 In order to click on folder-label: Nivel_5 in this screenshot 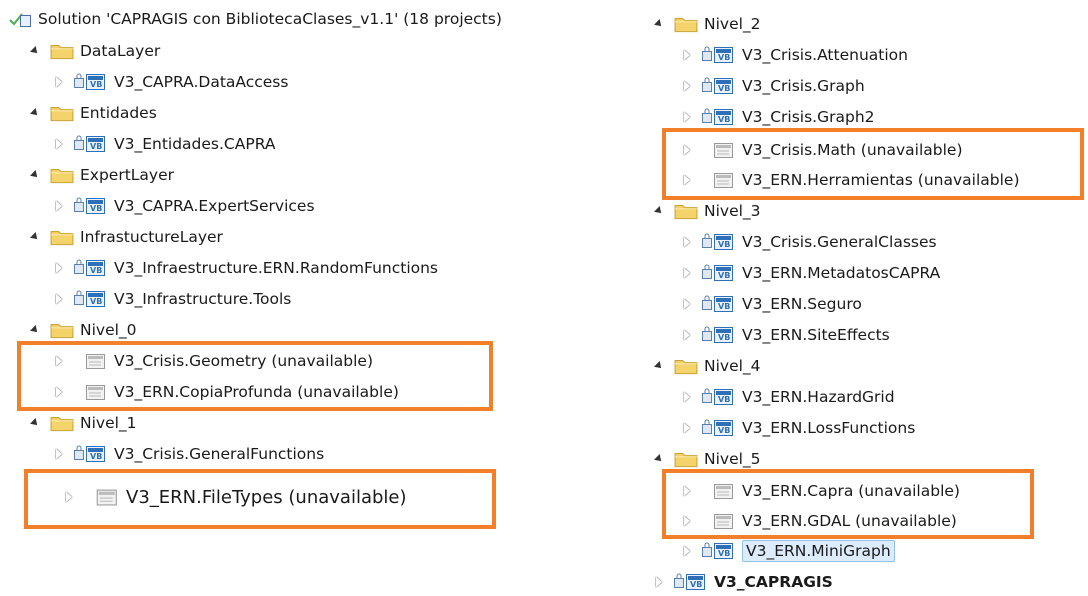, I will do `click(732, 459)`.